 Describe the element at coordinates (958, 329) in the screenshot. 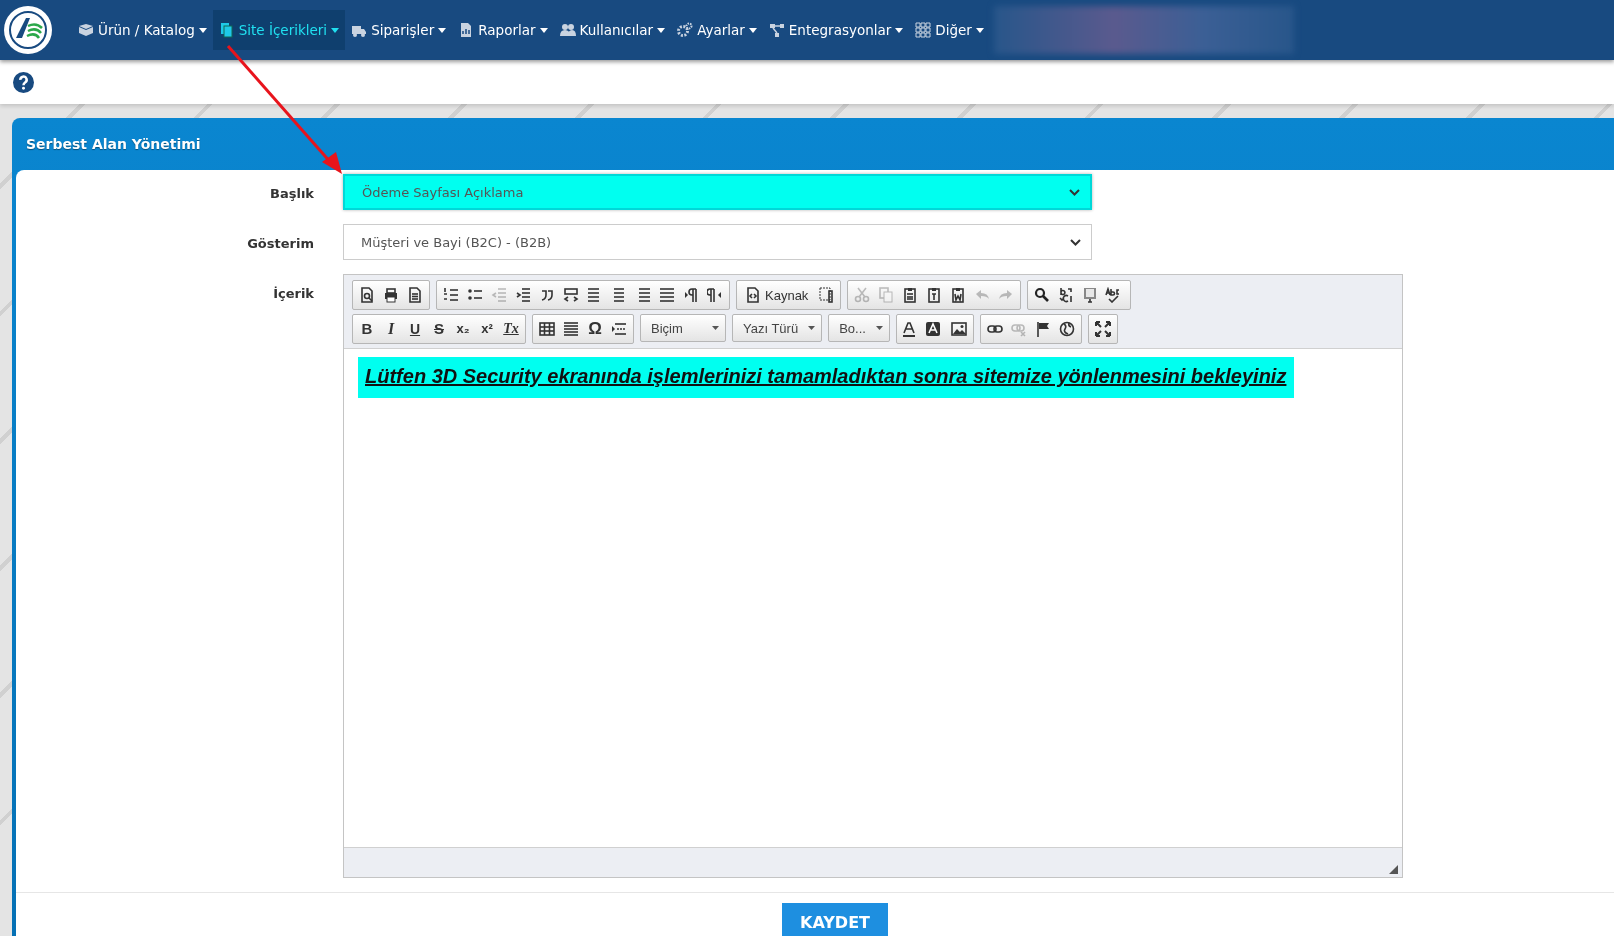

I see `image-icon` at that location.